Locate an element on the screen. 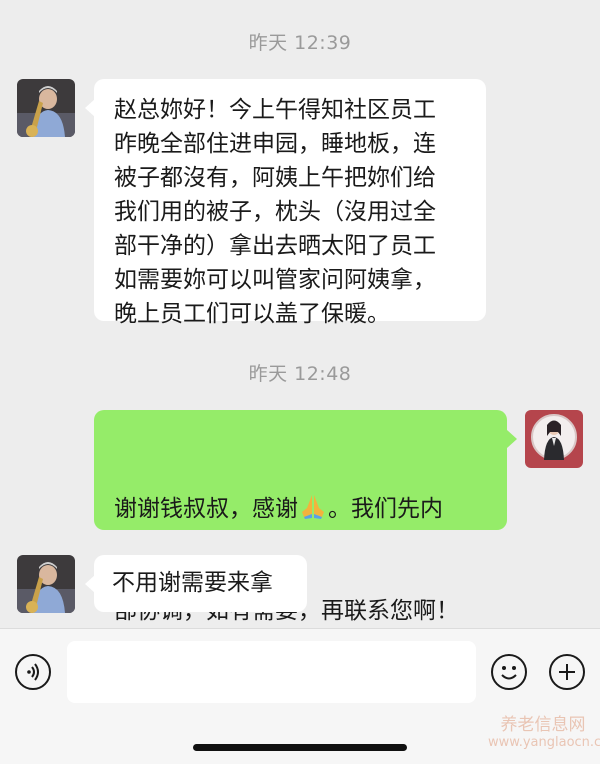 The image size is (600, 764). watermark: 养老信息网 www.yanglaocn.com is located at coordinates (544, 737).